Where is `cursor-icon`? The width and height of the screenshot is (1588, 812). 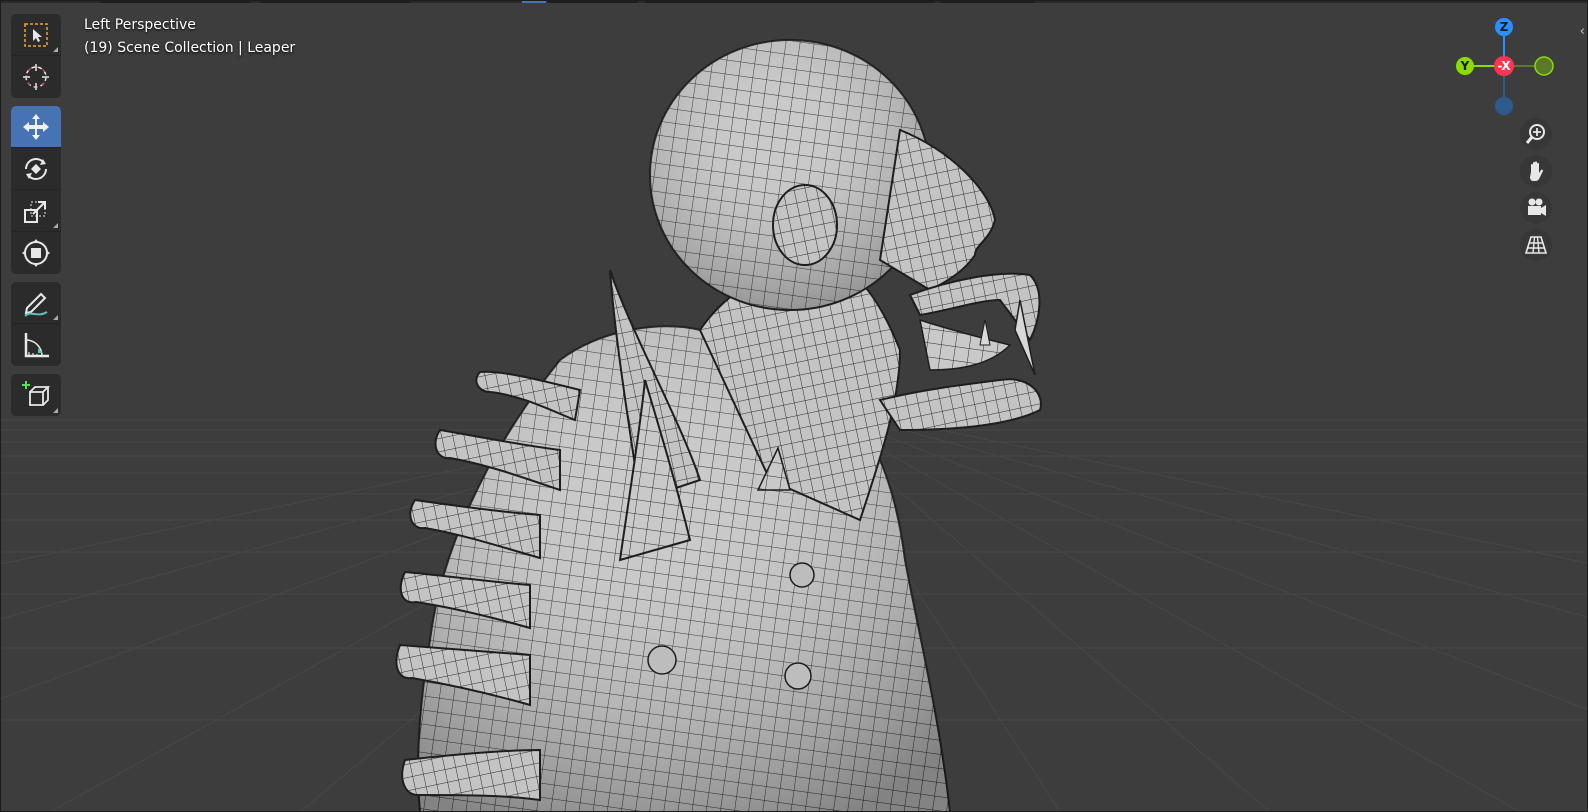 cursor-icon is located at coordinates (36, 77).